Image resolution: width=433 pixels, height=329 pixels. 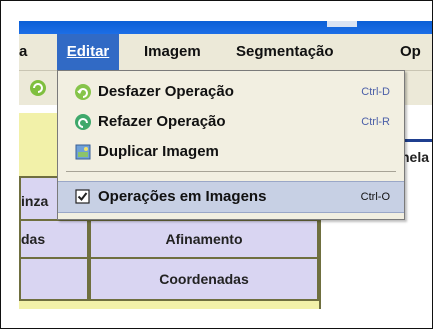 What do you see at coordinates (342, 24) in the screenshot?
I see `title-bar-fragment` at bounding box center [342, 24].